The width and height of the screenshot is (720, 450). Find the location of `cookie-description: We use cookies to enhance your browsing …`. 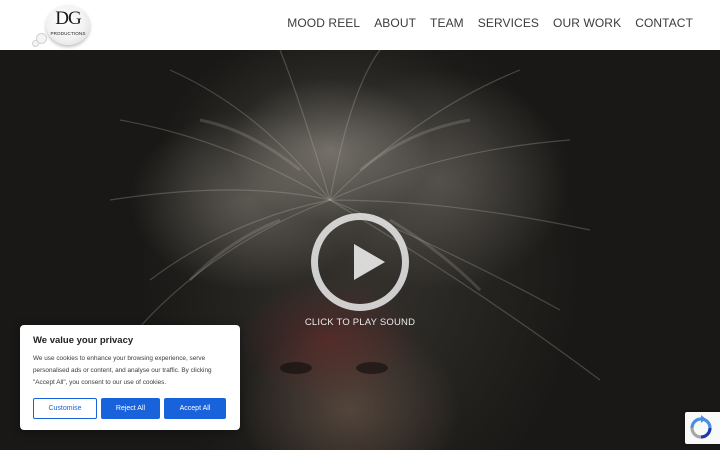

cookie-description: We use cookies to enhance your browsing … is located at coordinates (122, 370).